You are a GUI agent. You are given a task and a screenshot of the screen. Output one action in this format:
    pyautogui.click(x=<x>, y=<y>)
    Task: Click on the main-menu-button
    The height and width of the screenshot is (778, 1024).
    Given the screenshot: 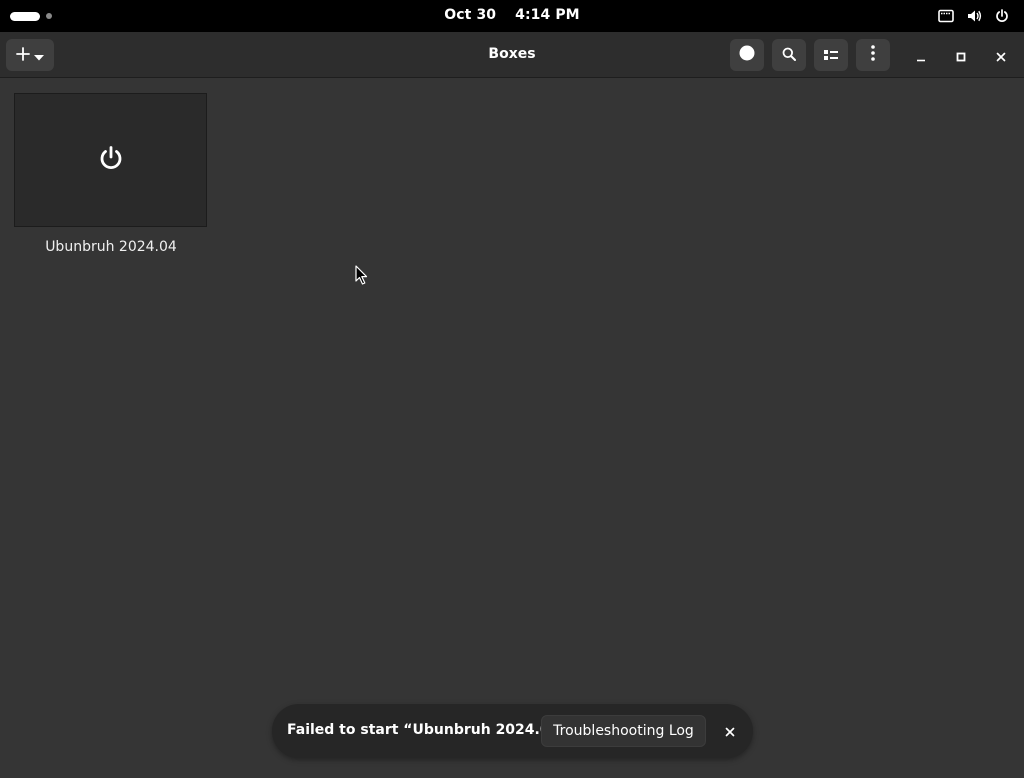 What is the action you would take?
    pyautogui.click(x=873, y=55)
    